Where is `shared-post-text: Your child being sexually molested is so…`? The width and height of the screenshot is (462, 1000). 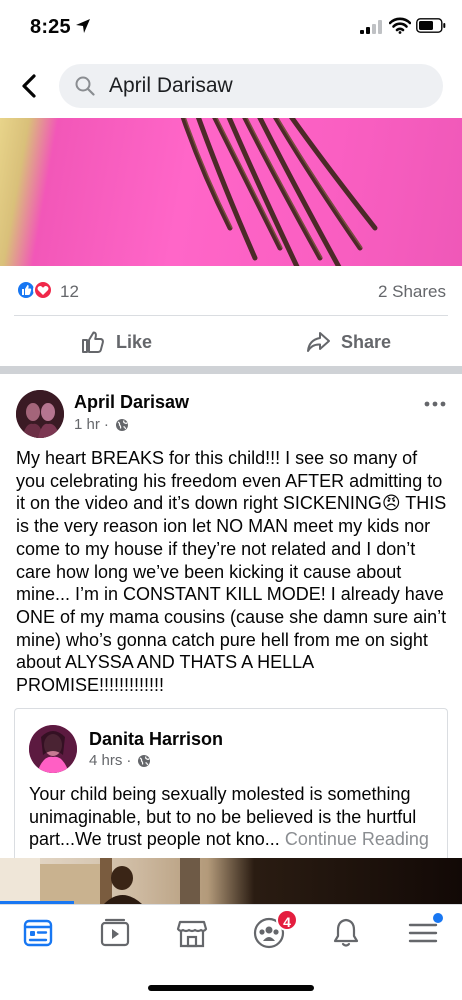
shared-post-text: Your child being sexually molested is so… is located at coordinates (236, 817).